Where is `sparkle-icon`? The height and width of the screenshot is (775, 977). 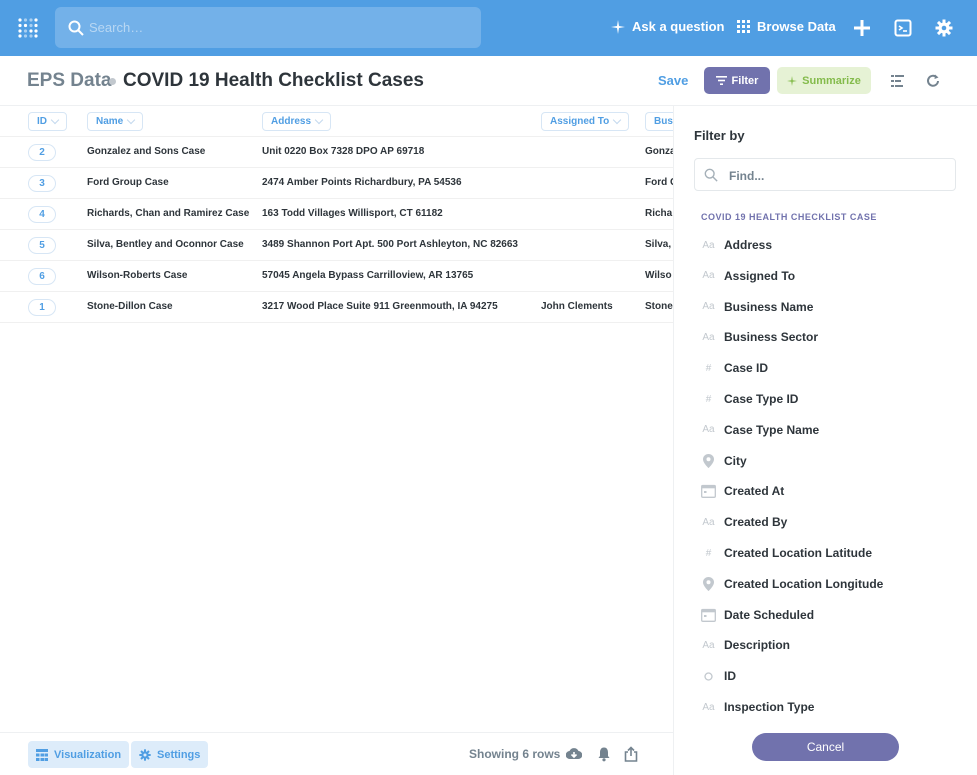
sparkle-icon is located at coordinates (792, 80).